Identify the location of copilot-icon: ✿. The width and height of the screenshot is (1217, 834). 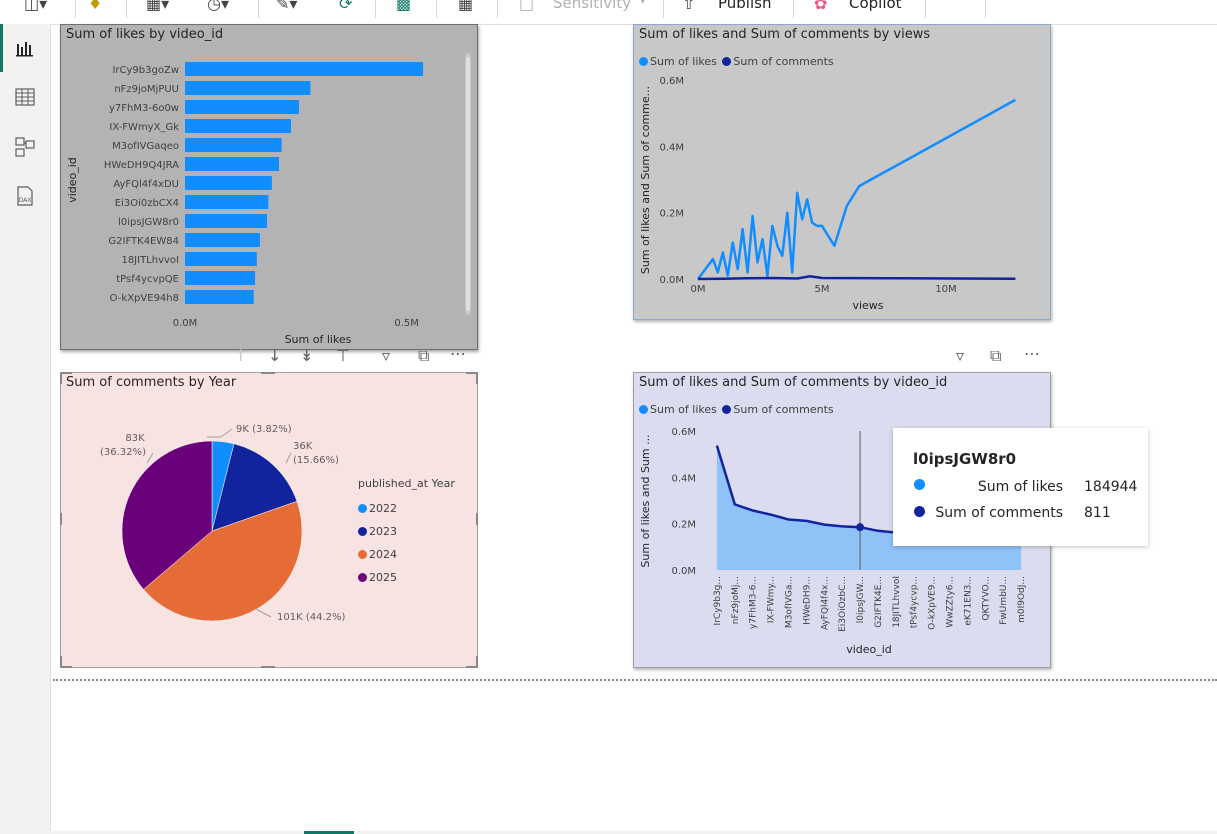
(820, 6).